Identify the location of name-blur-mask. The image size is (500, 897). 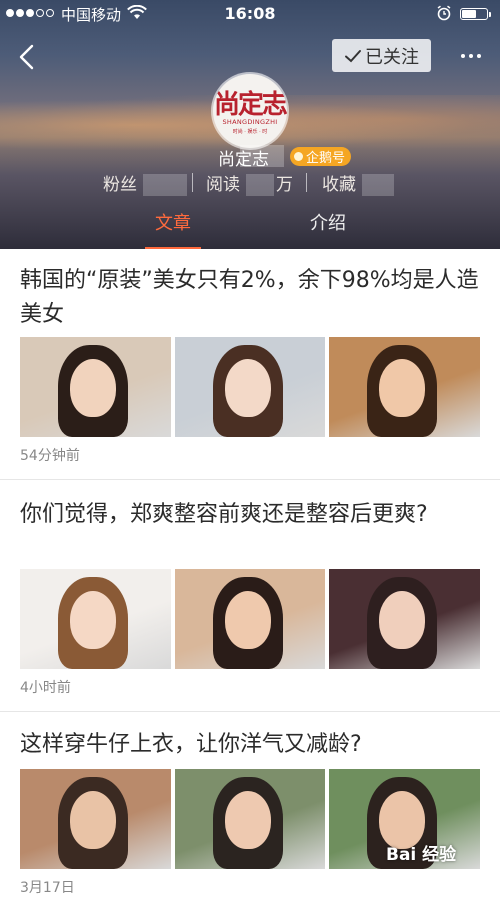
(262, 156).